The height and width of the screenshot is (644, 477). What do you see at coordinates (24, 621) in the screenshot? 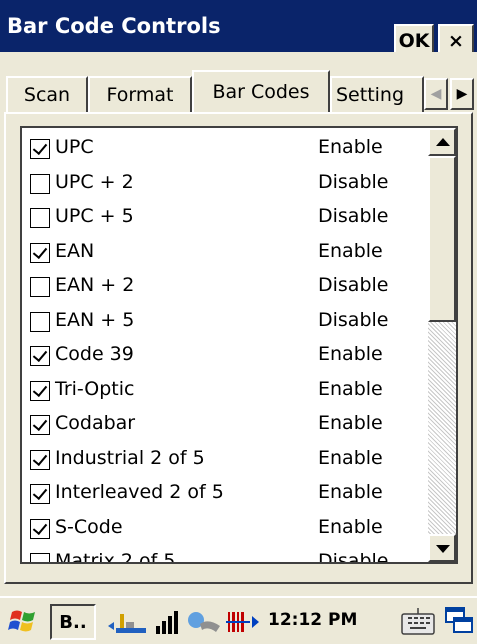
I see `windows-start-icon` at bounding box center [24, 621].